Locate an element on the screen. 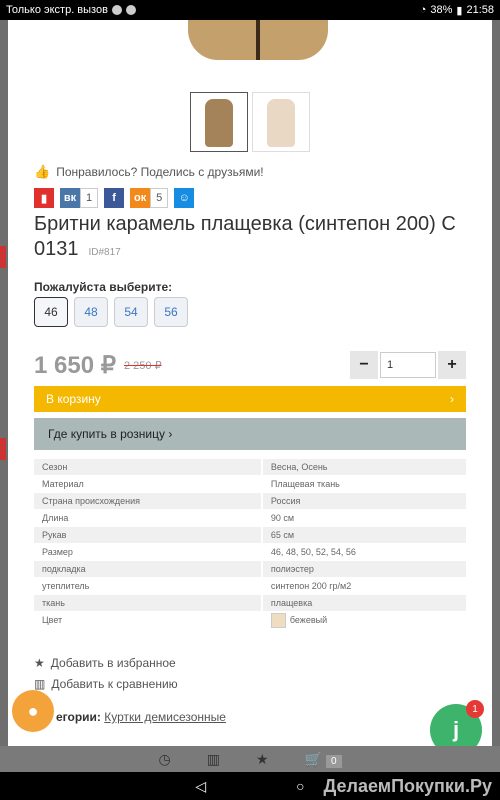  back-icon: ◁ is located at coordinates (200, 786).